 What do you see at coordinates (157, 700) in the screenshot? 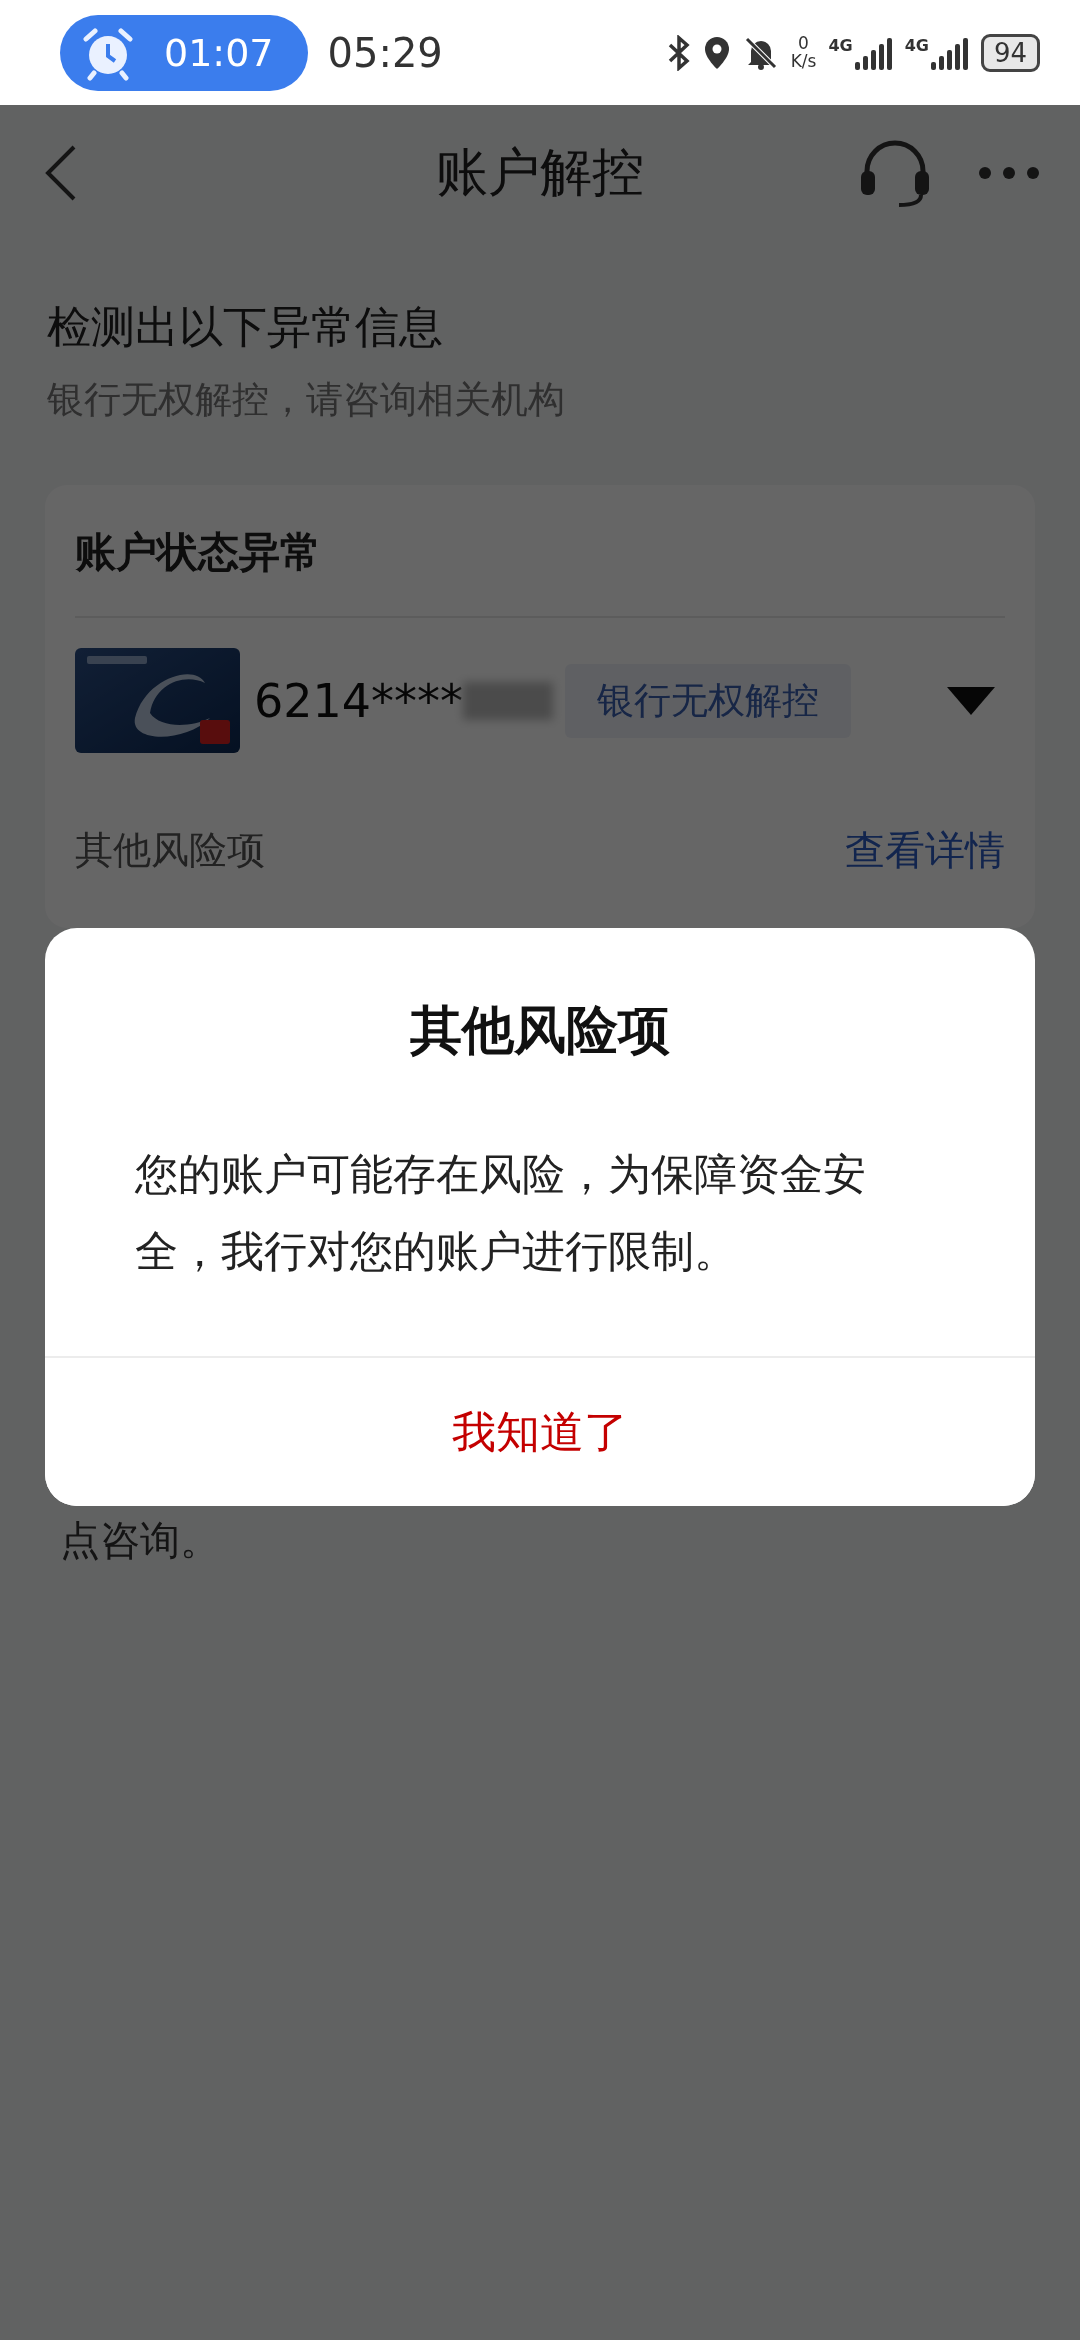
I see `bank-card-icon` at bounding box center [157, 700].